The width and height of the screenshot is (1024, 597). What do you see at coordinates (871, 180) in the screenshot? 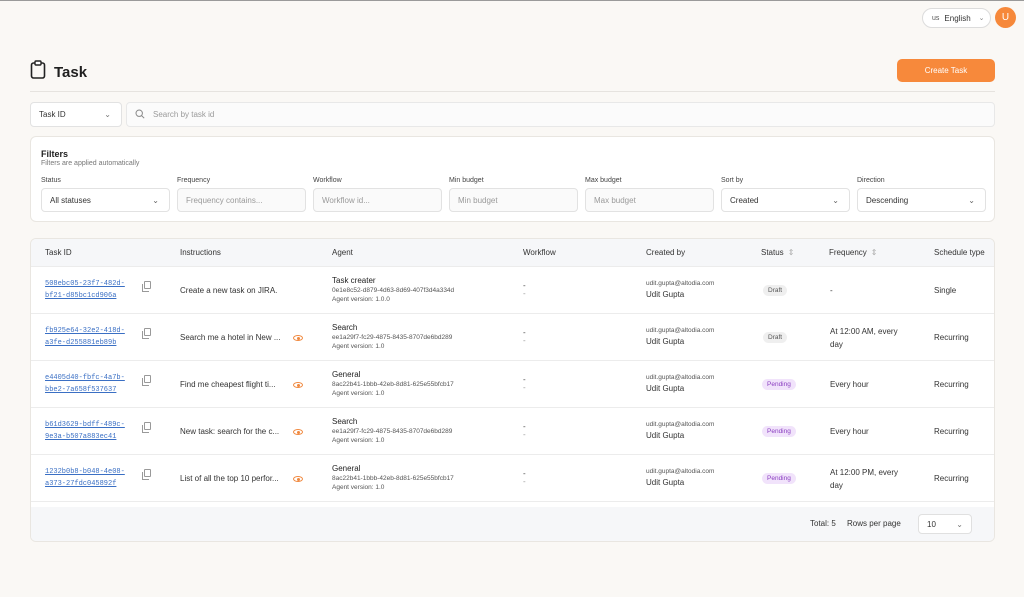
I see `filter-label: Direction` at bounding box center [871, 180].